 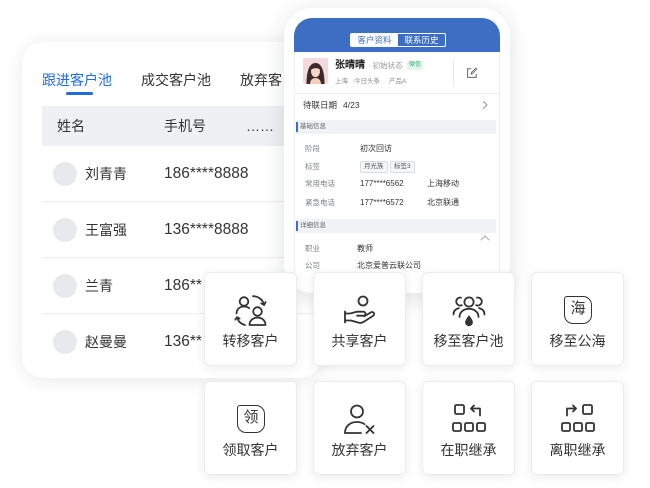 I want to click on field-label-company: 公司, so click(x=312, y=265).